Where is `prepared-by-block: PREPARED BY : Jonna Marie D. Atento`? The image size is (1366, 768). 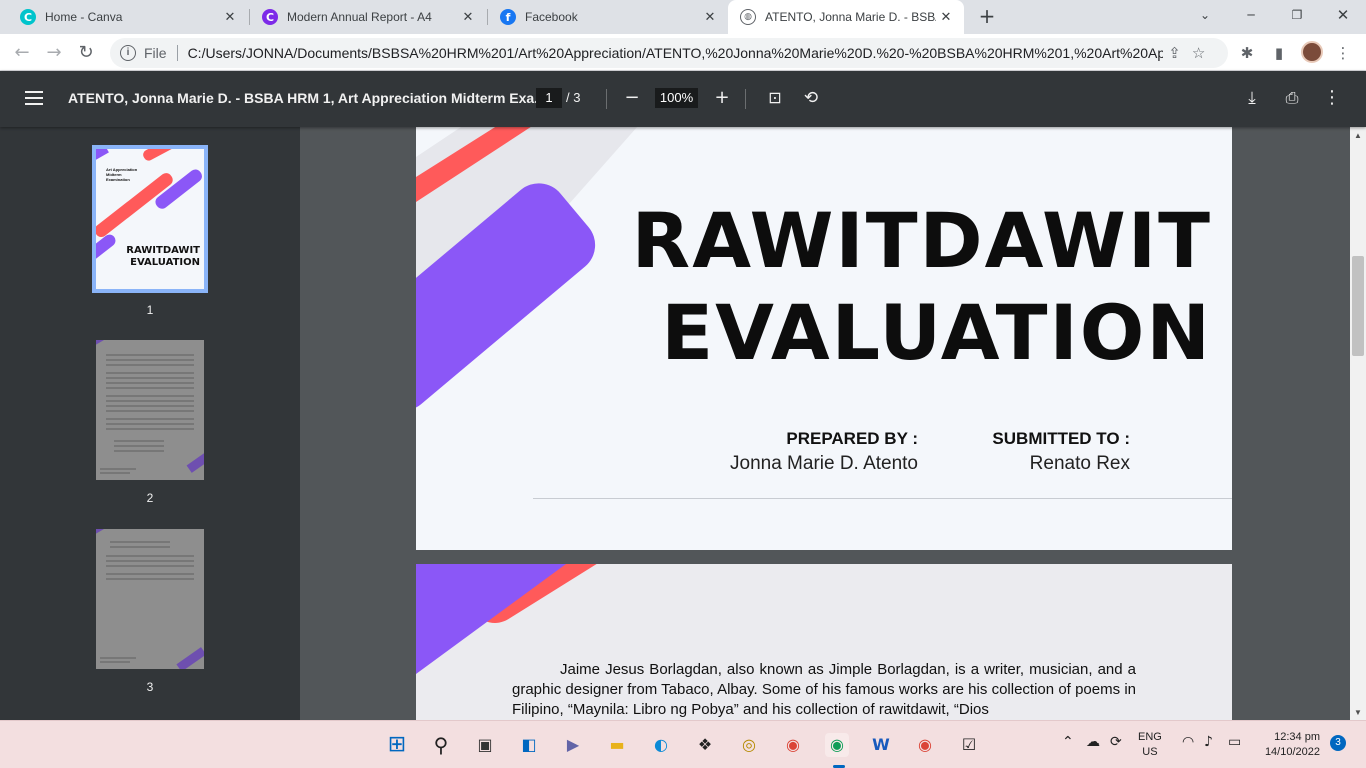
prepared-by-block: PREPARED BY : Jonna Marie D. Atento is located at coordinates (824, 451).